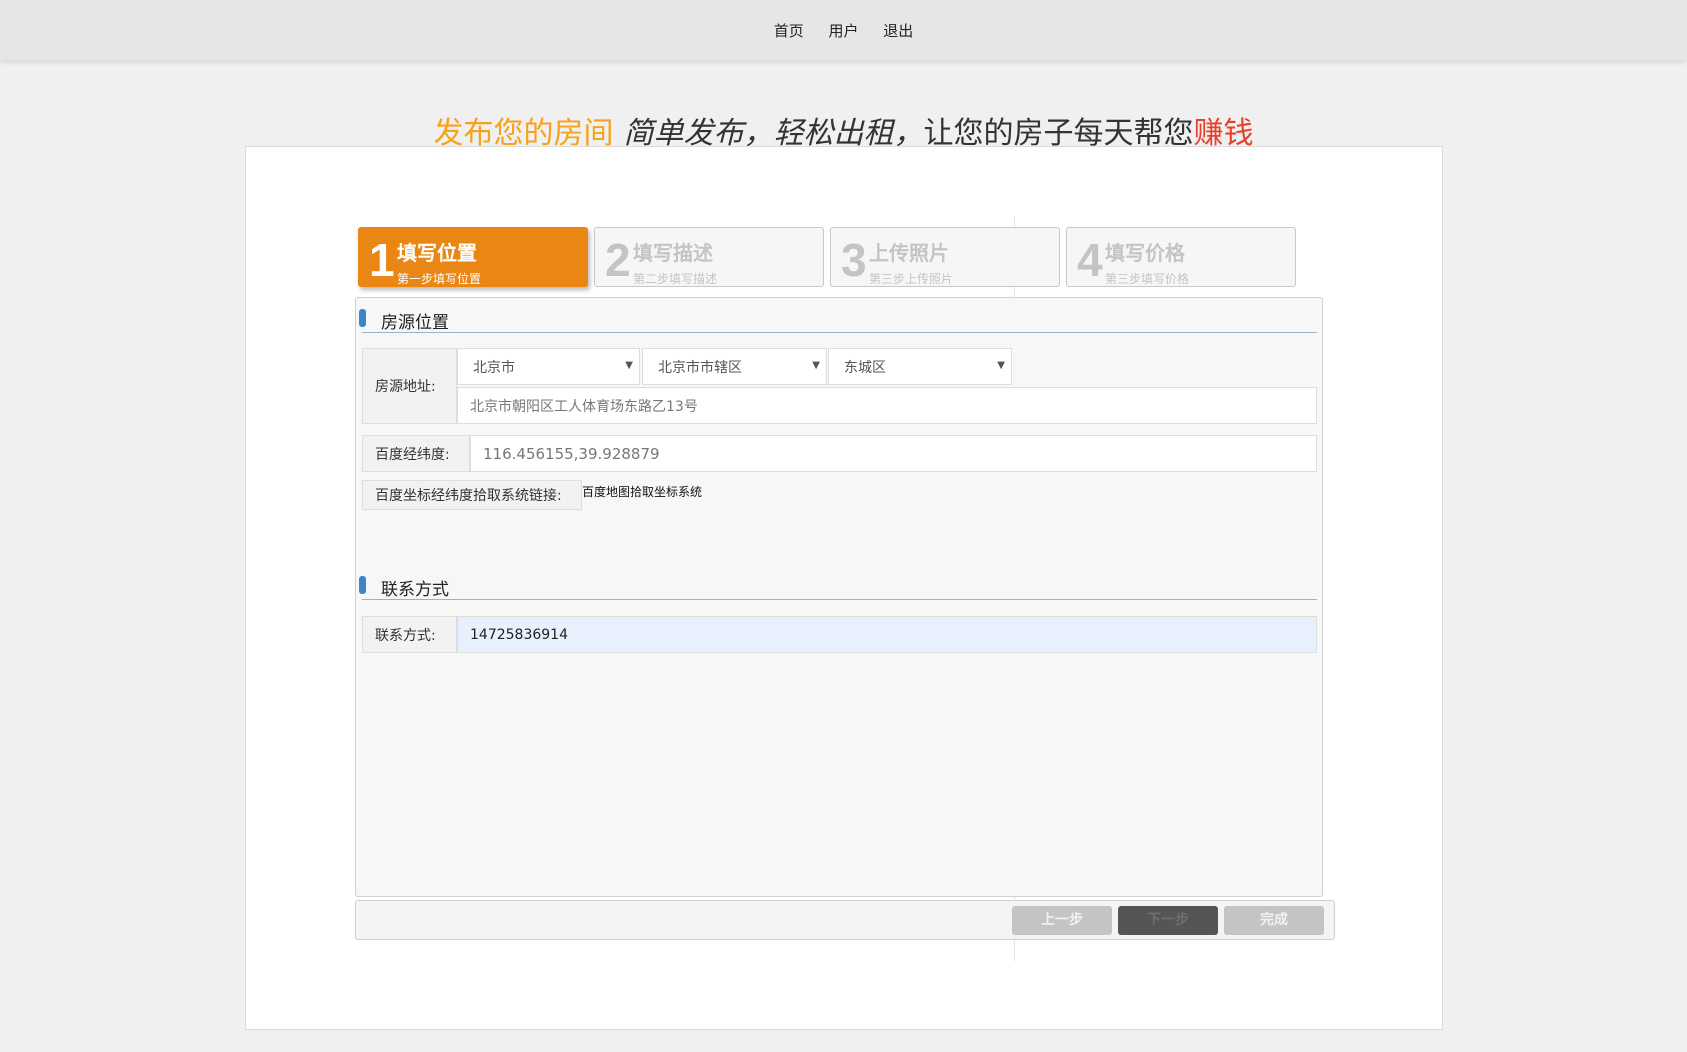 This screenshot has height=1052, width=1687. Describe the element at coordinates (1090, 260) in the screenshot. I see `step-number: 4` at that location.